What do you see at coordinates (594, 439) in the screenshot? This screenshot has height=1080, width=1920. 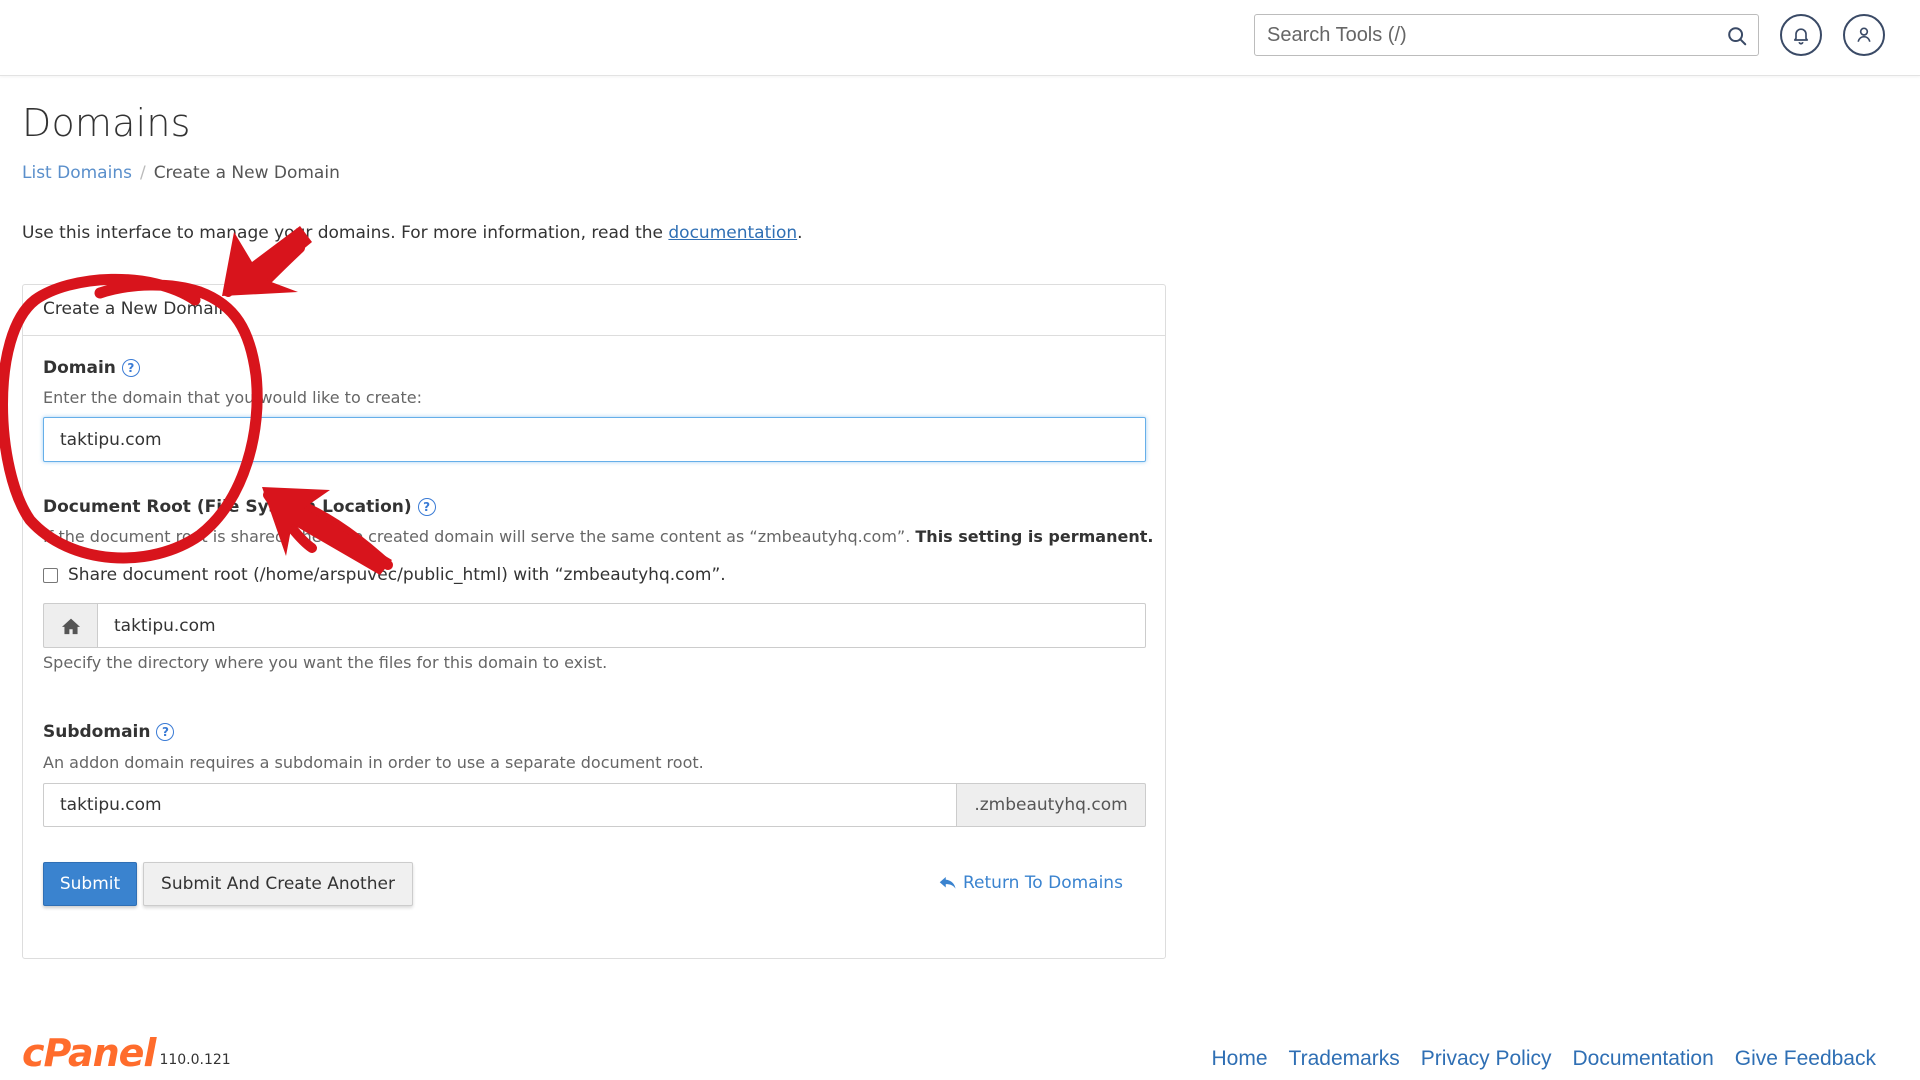 I see `domain-input` at bounding box center [594, 439].